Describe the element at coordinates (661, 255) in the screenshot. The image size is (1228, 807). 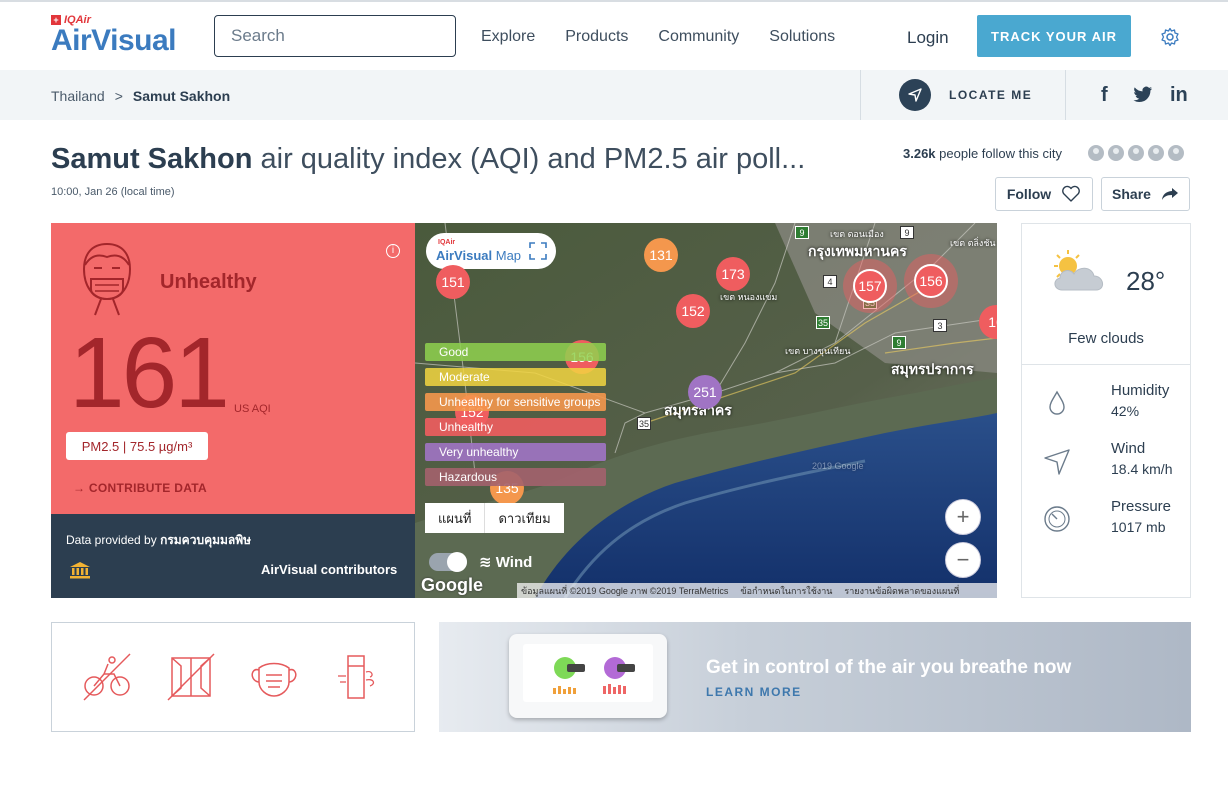
I see `aqi-marker: 131` at that location.